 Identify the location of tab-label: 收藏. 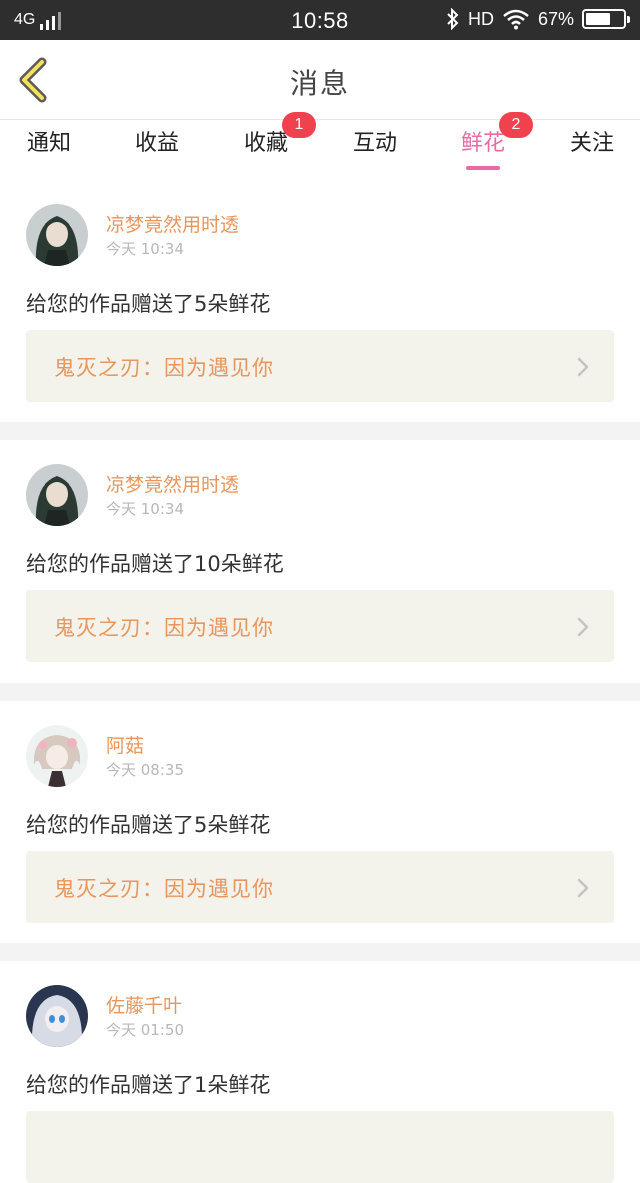
(265, 143).